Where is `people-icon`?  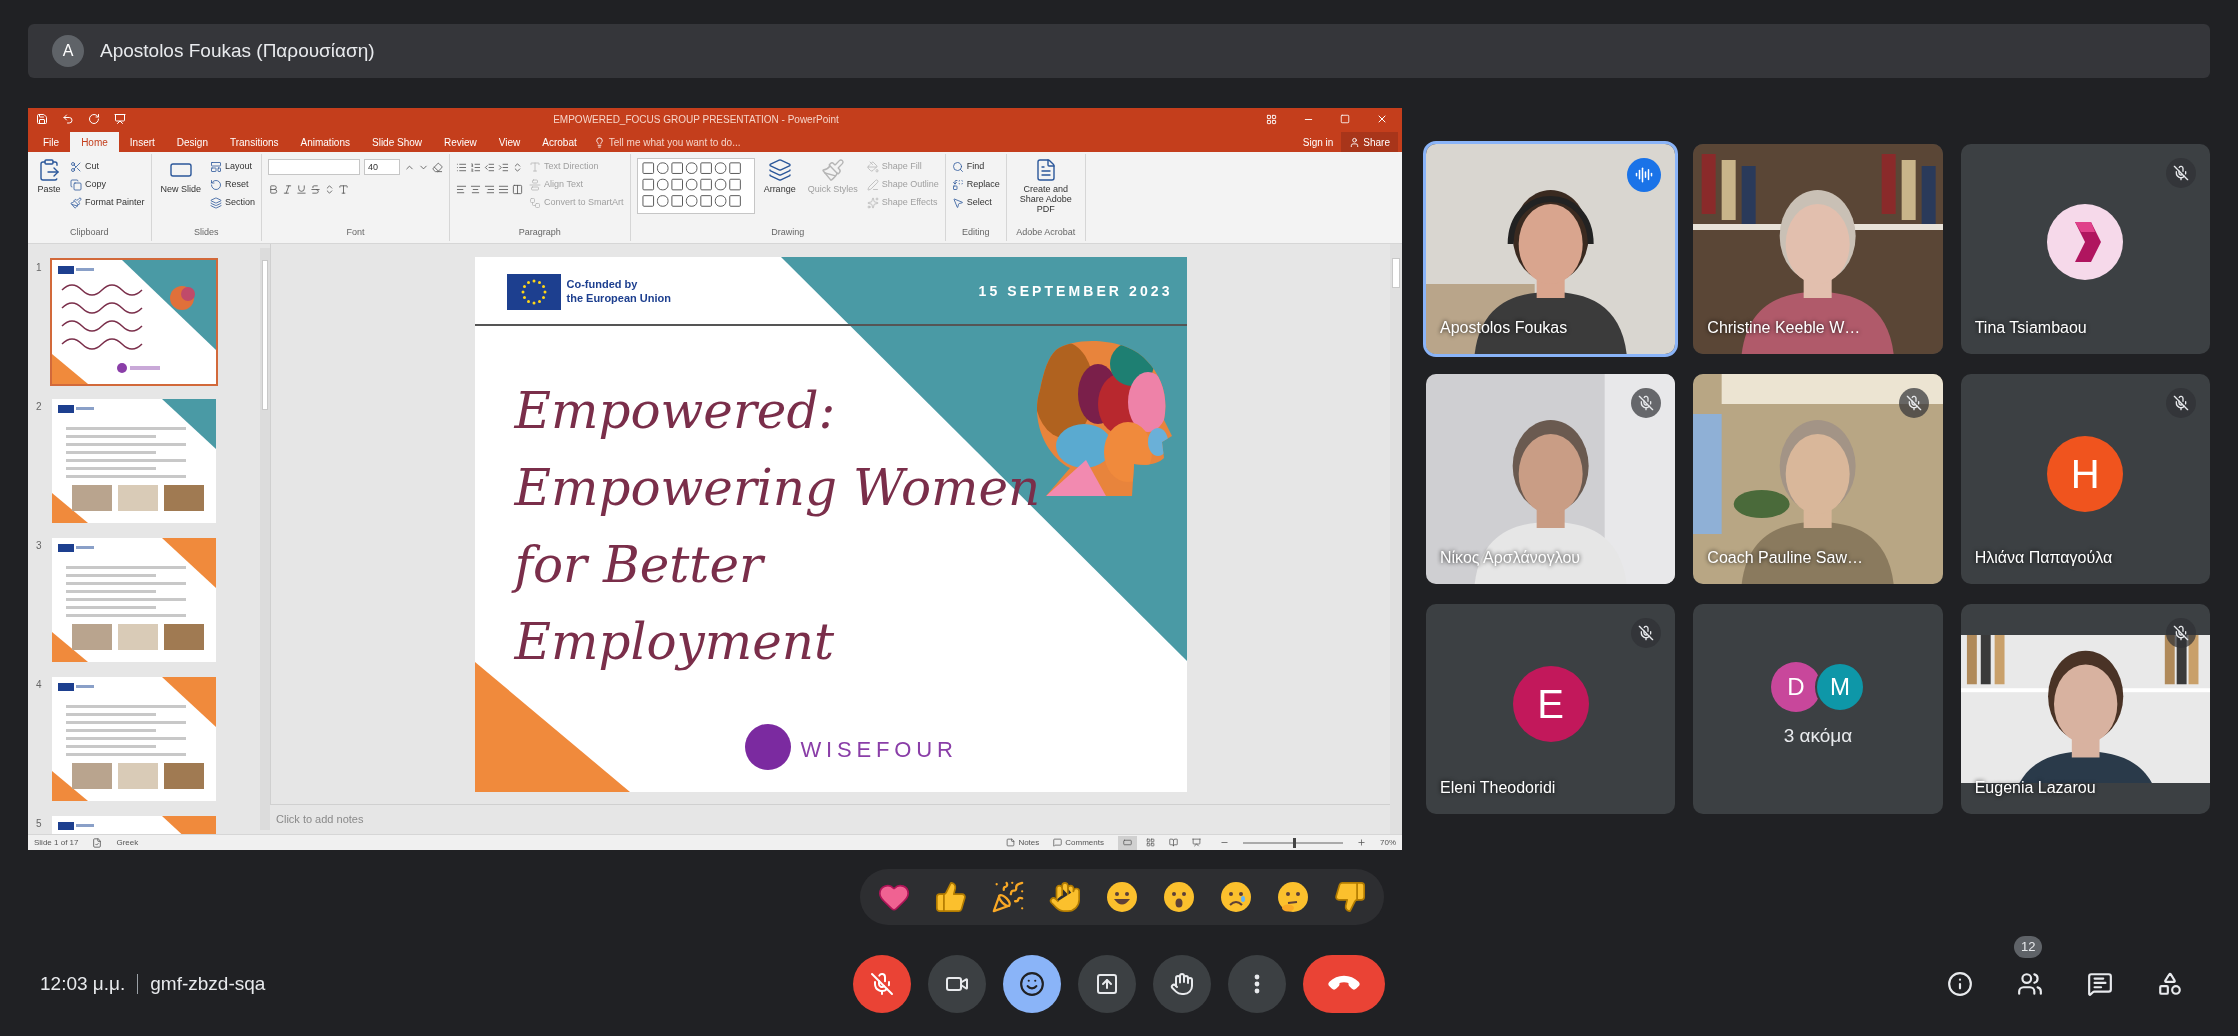
people-icon is located at coordinates (2030, 984).